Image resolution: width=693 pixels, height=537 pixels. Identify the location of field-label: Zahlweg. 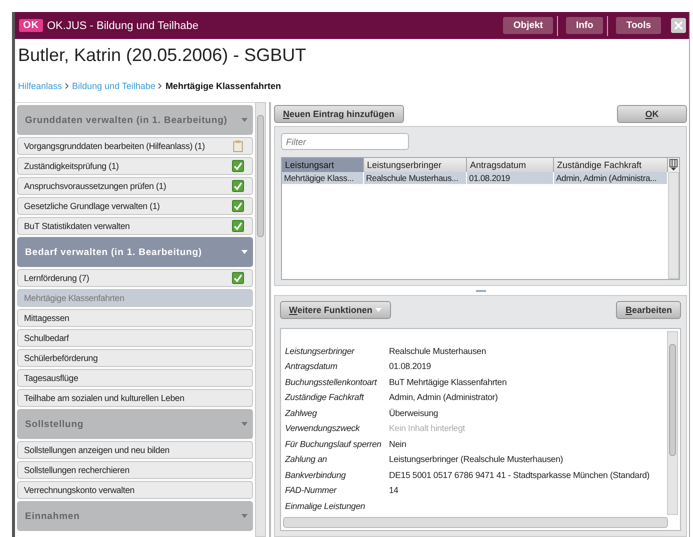
(301, 413).